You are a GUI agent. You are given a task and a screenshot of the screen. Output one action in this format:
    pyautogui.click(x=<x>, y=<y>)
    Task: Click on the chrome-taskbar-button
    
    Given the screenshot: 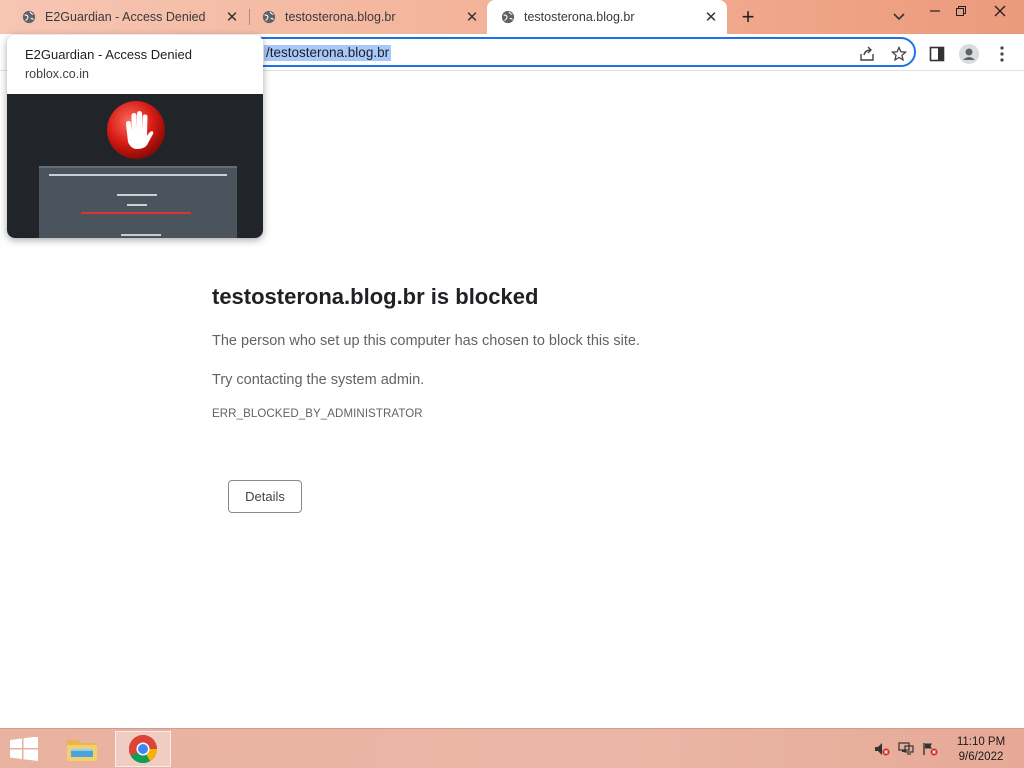 What is the action you would take?
    pyautogui.click(x=143, y=749)
    